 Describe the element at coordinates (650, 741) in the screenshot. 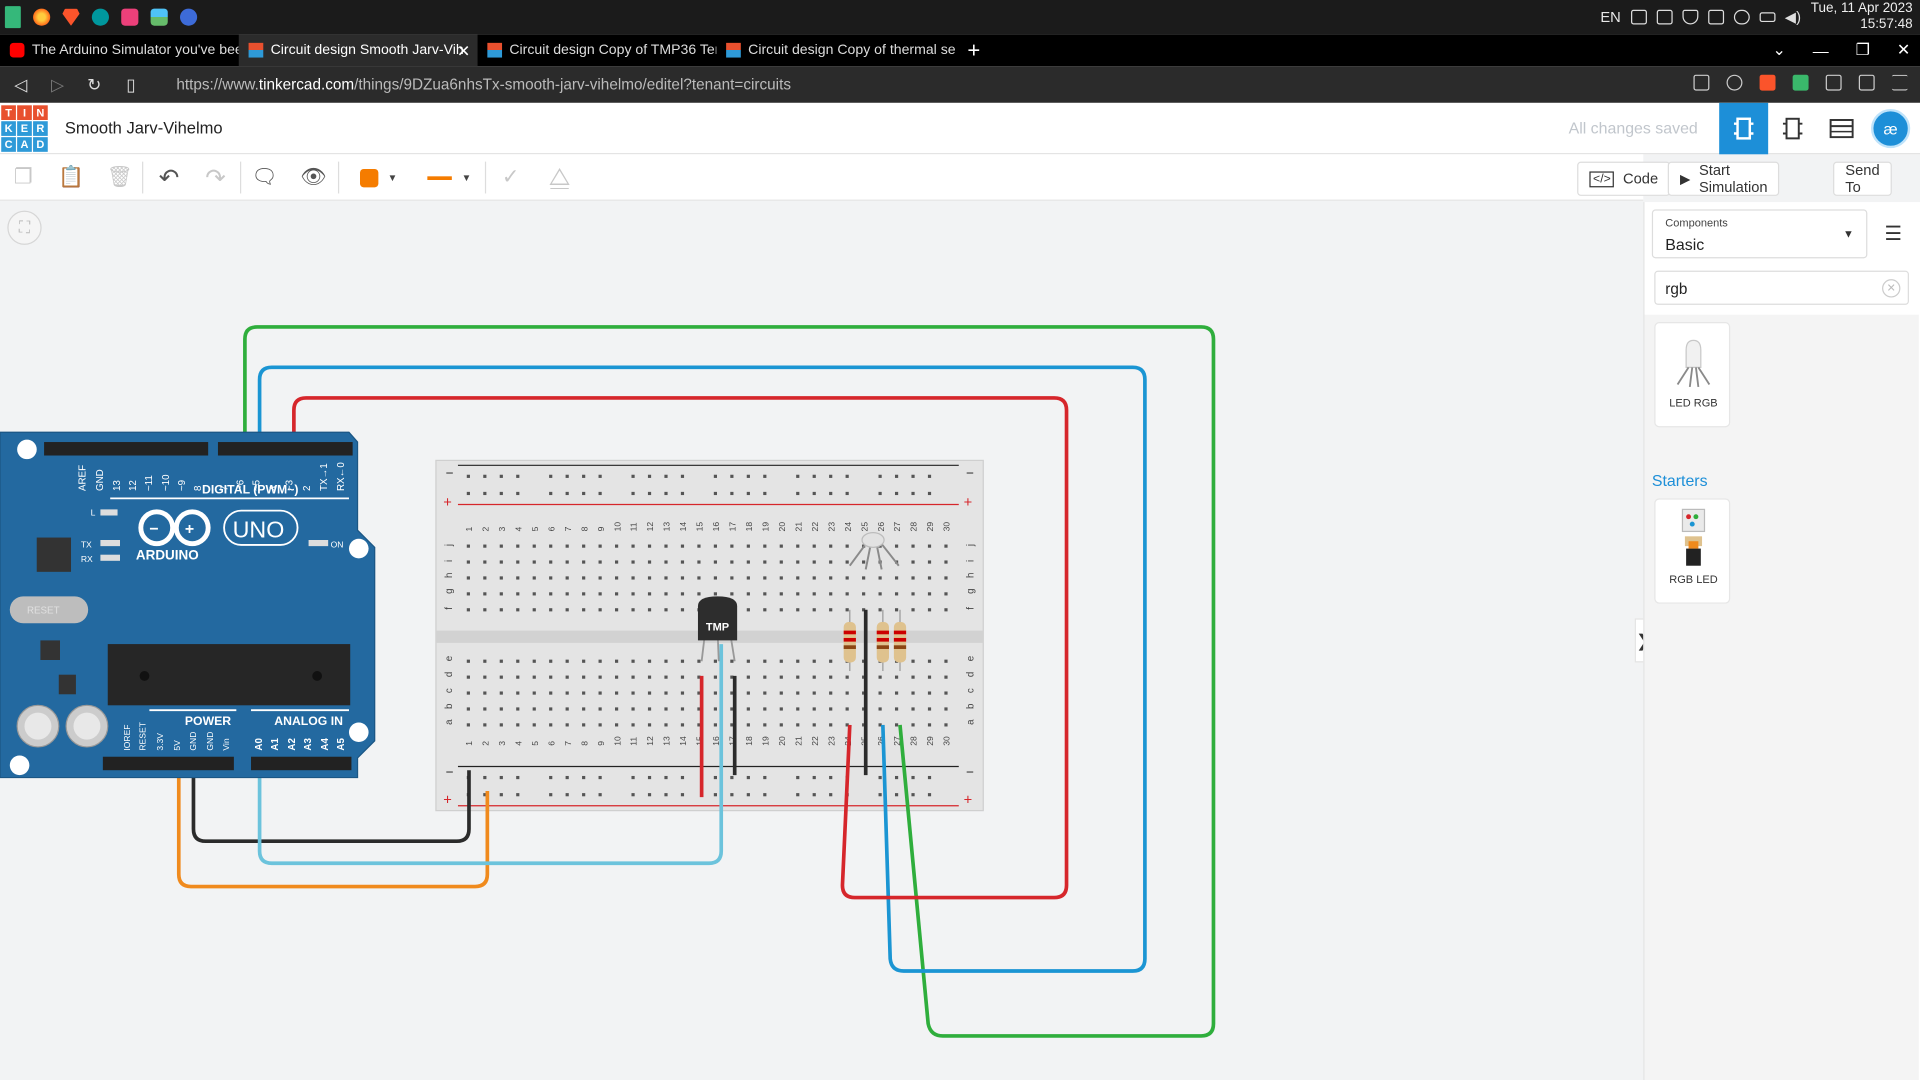

I see `column-number: 12` at that location.